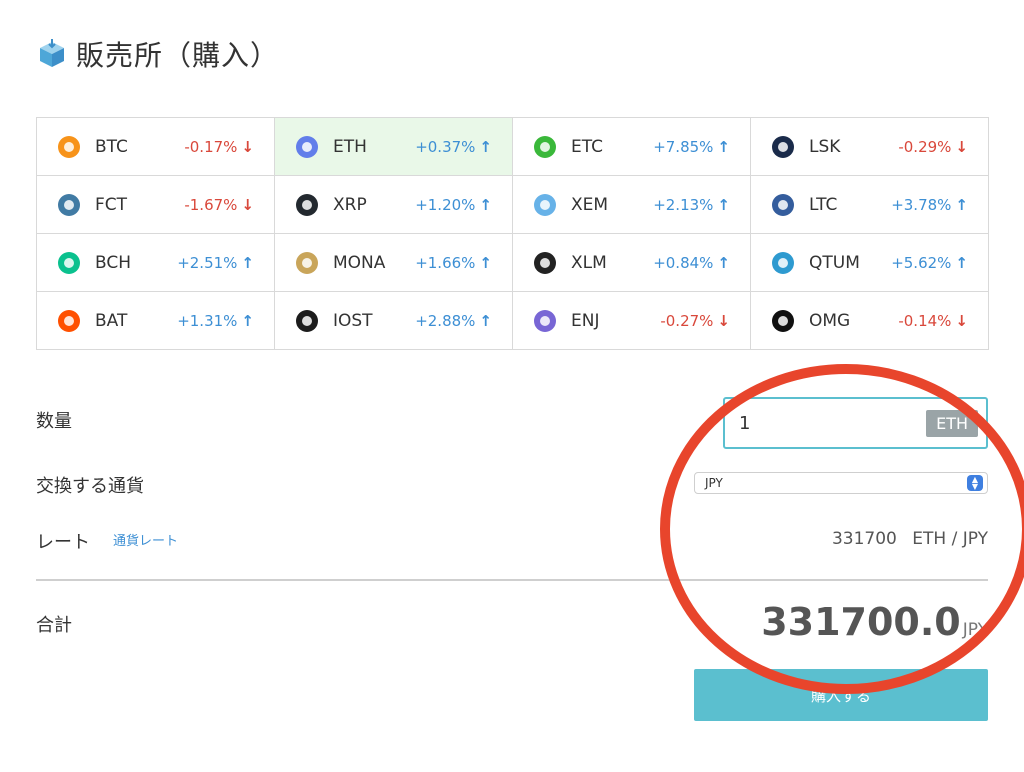 The height and width of the screenshot is (772, 1024). Describe the element at coordinates (207, 262) in the screenshot. I see `coin-change-value: +2.51%` at that location.